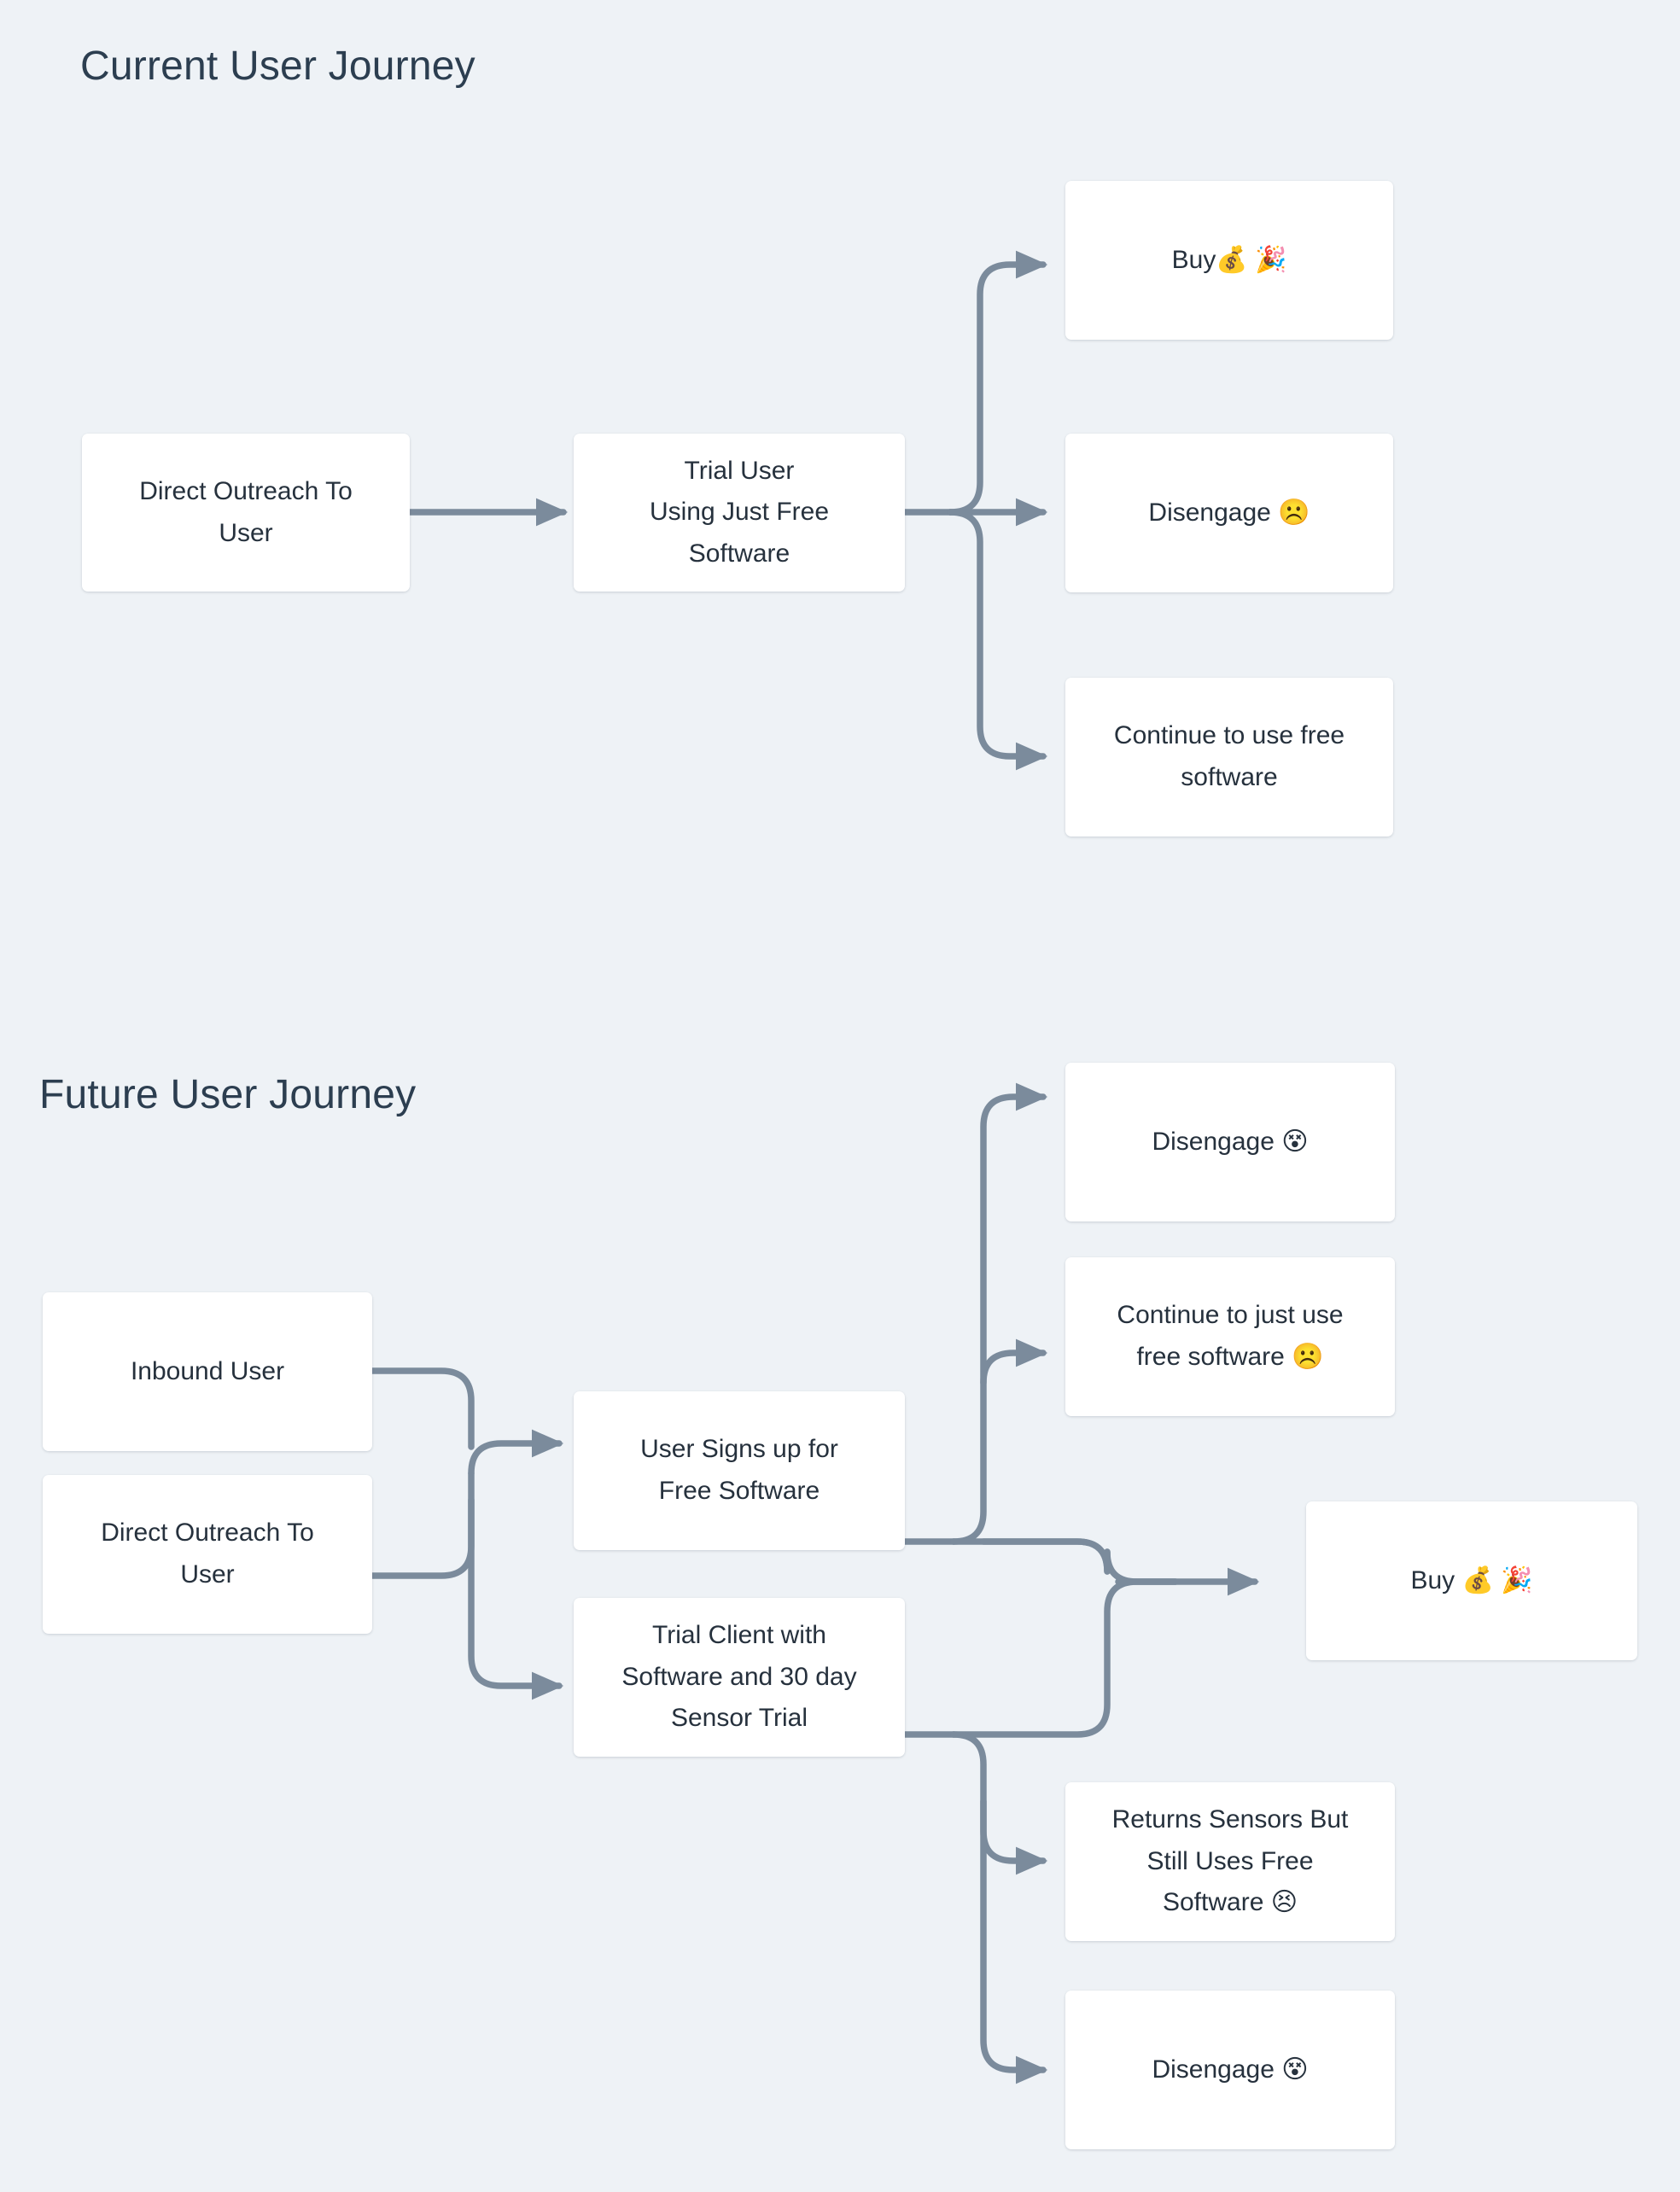 The image size is (1680, 2192). I want to click on edge-f4-f8, so click(999, 1803).